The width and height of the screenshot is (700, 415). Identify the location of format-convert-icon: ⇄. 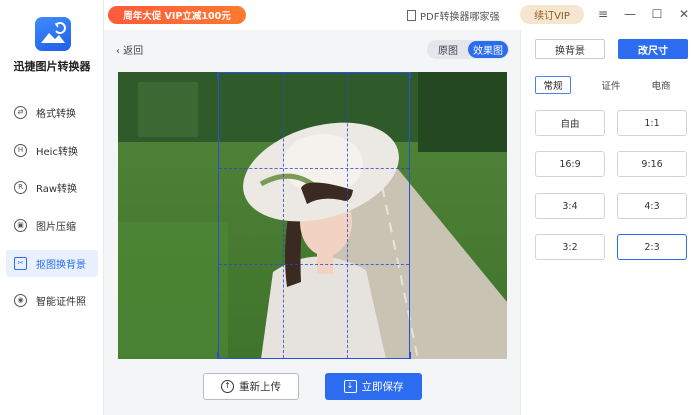
(20, 112).